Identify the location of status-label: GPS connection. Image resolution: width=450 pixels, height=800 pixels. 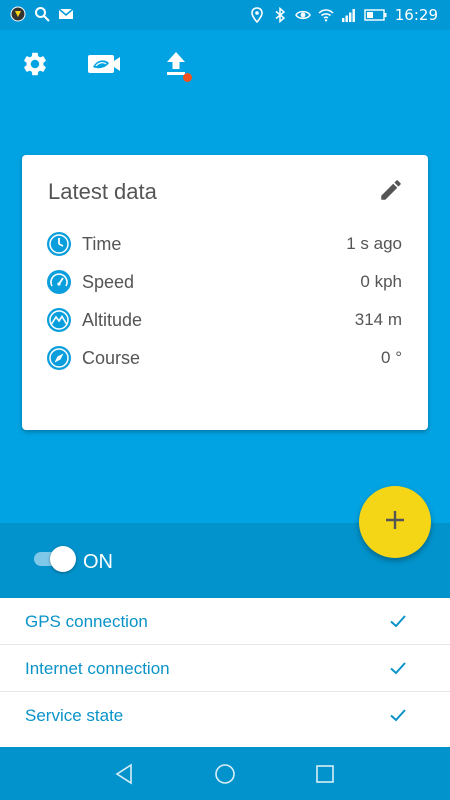
(86, 621).